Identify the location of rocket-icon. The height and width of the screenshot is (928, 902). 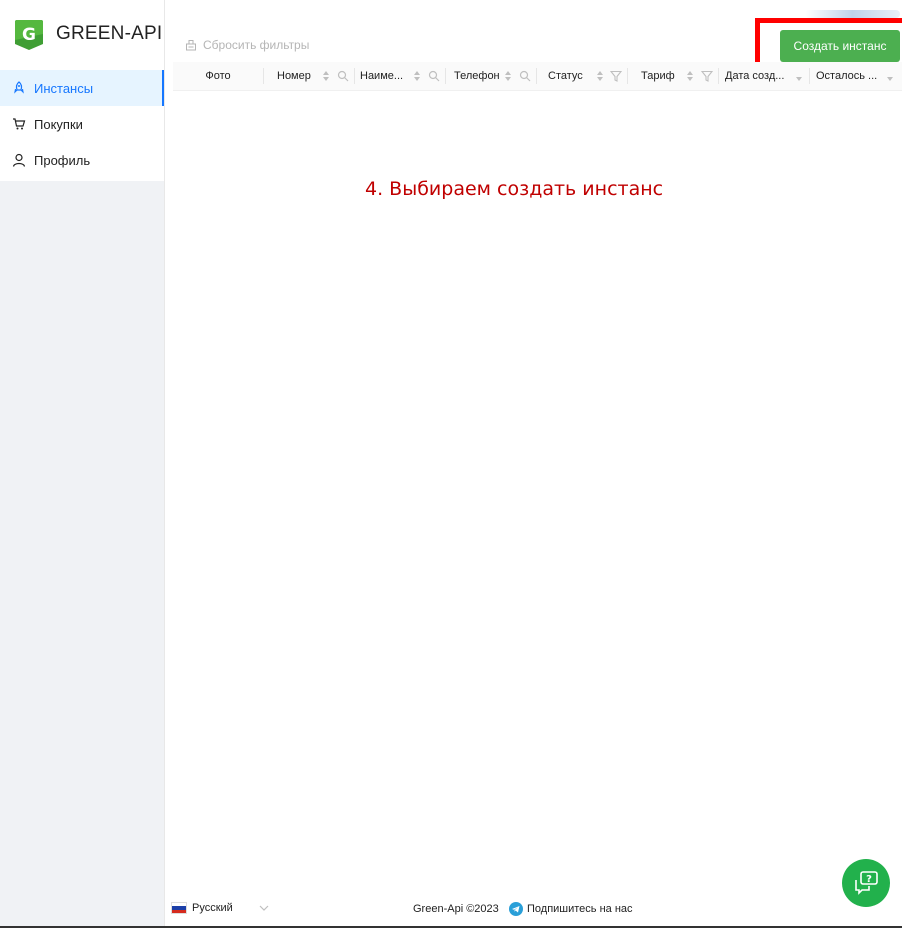
(19, 87).